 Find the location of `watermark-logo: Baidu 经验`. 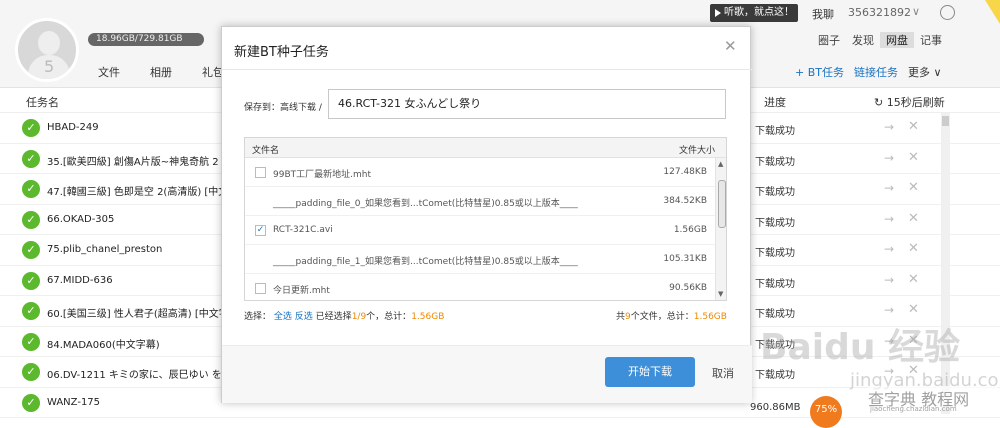

watermark-logo: Baidu 经验 is located at coordinates (860, 347).